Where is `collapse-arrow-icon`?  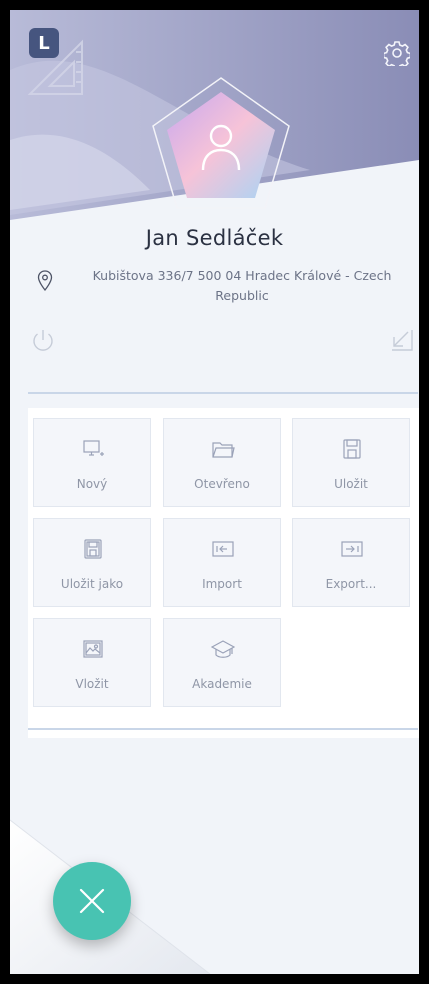
collapse-arrow-icon is located at coordinates (401, 339).